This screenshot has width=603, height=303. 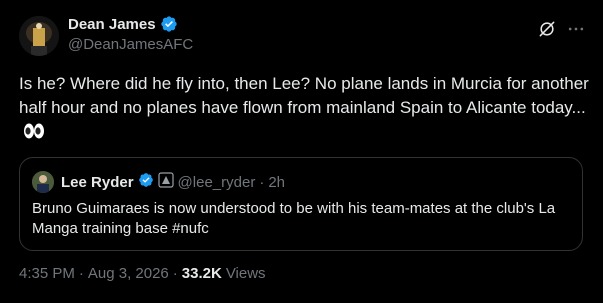 I want to click on author-avatar, so click(x=39, y=36).